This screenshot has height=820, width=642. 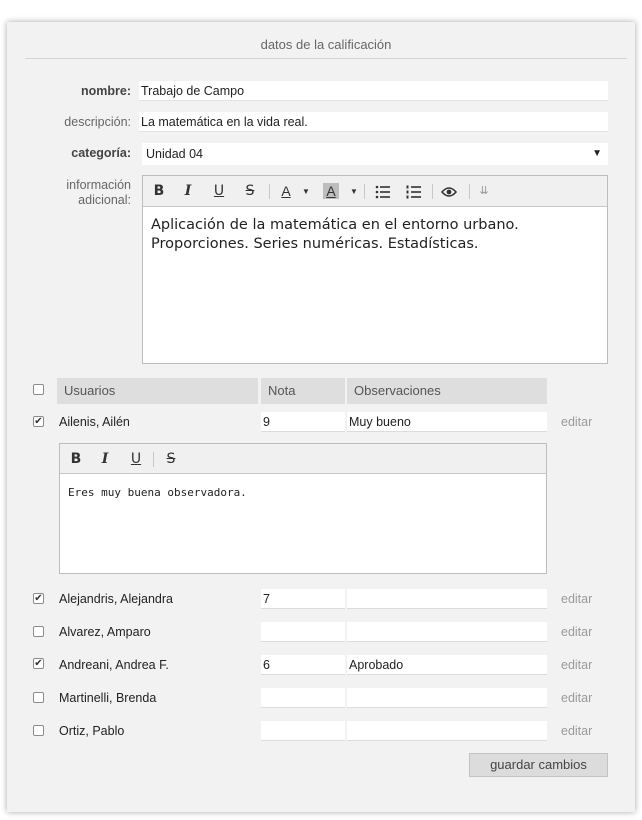 What do you see at coordinates (375, 154) in the screenshot?
I see `categoria-select: Unidad 04 ▼` at bounding box center [375, 154].